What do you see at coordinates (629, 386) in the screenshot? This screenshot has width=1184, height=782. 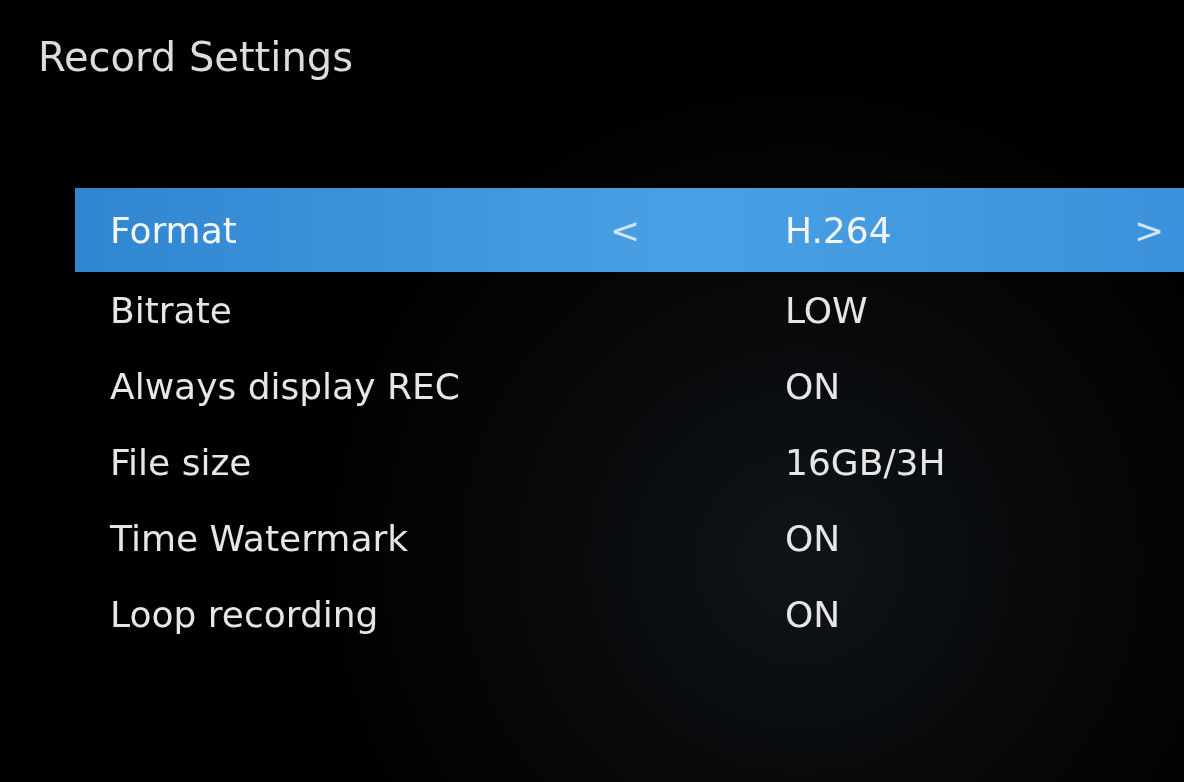 I see `setting-row: Always display REC ON` at bounding box center [629, 386].